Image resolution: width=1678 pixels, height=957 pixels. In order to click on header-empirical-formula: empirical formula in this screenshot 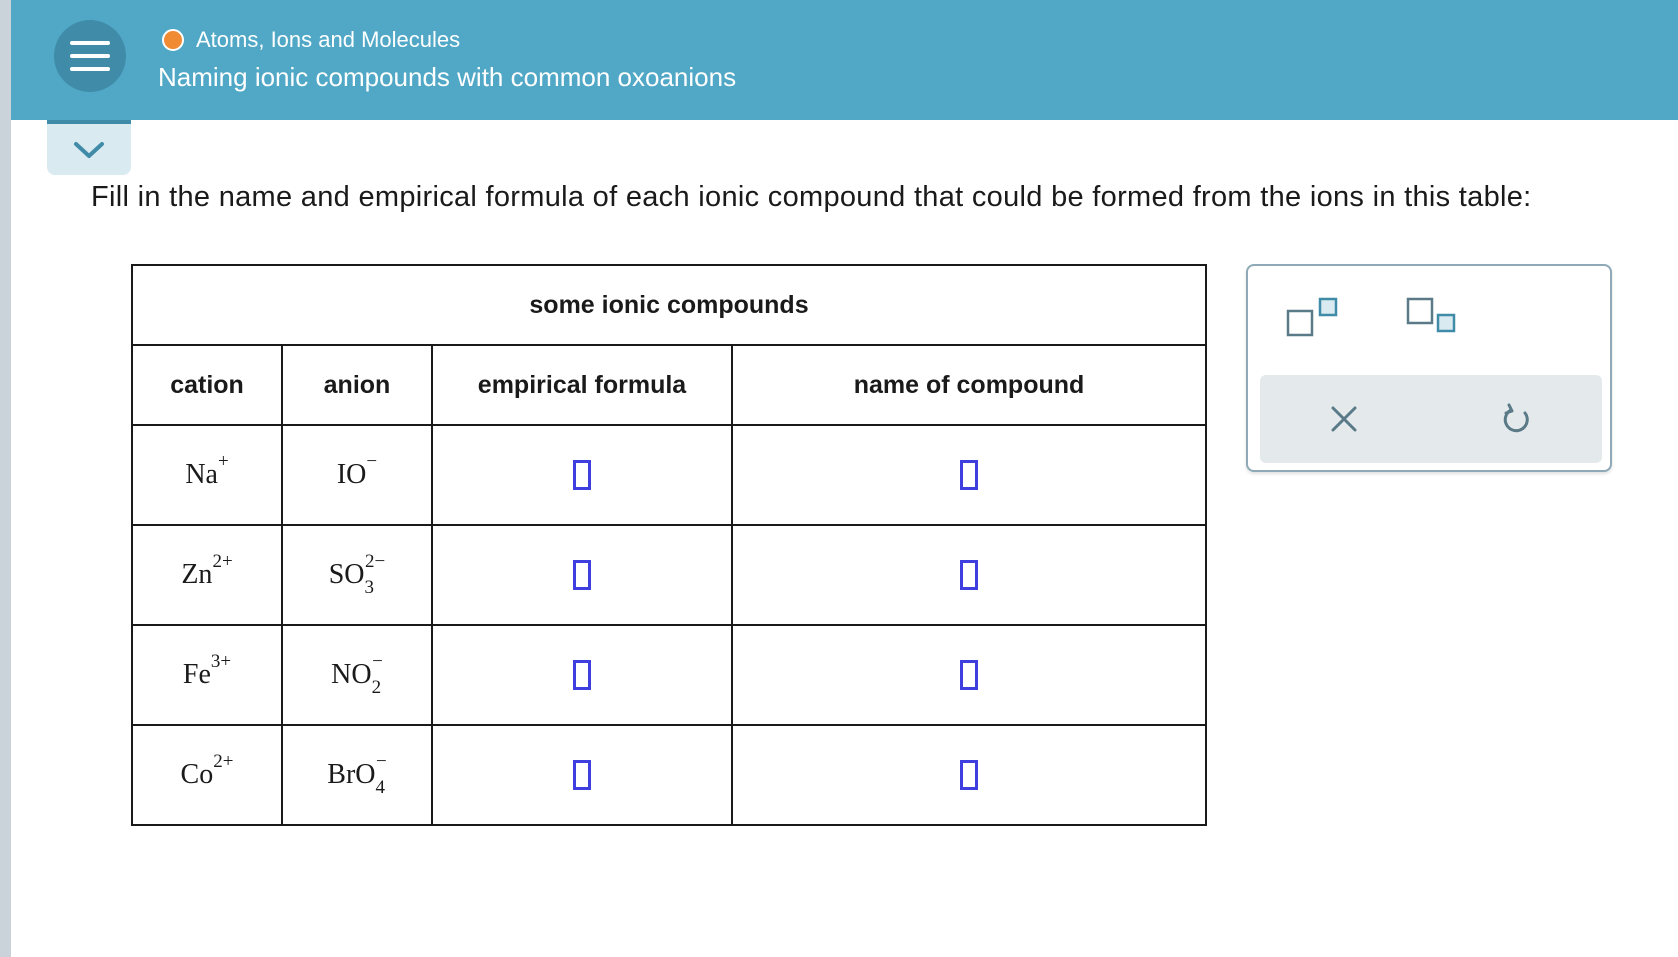, I will do `click(582, 385)`.